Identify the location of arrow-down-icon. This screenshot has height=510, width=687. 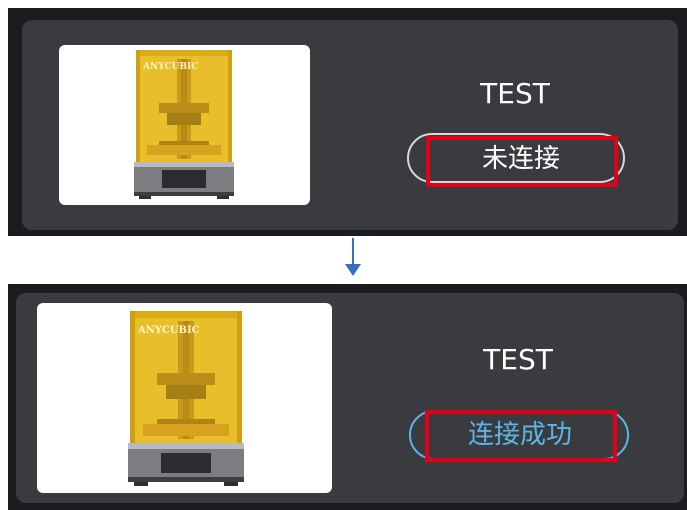
(353, 257).